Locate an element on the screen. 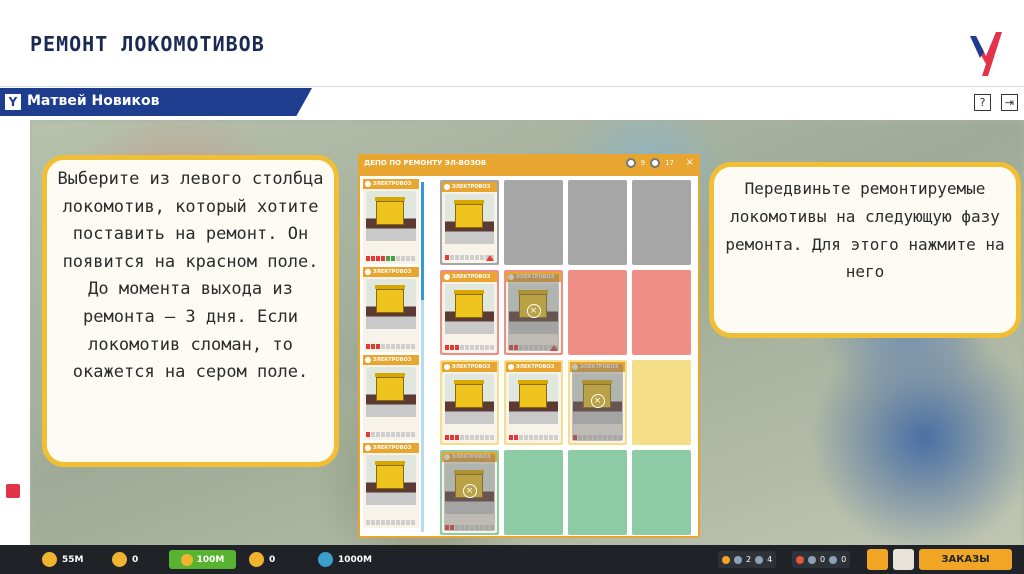 The height and width of the screenshot is (574, 1024). resource-4: 0 is located at coordinates (262, 559).